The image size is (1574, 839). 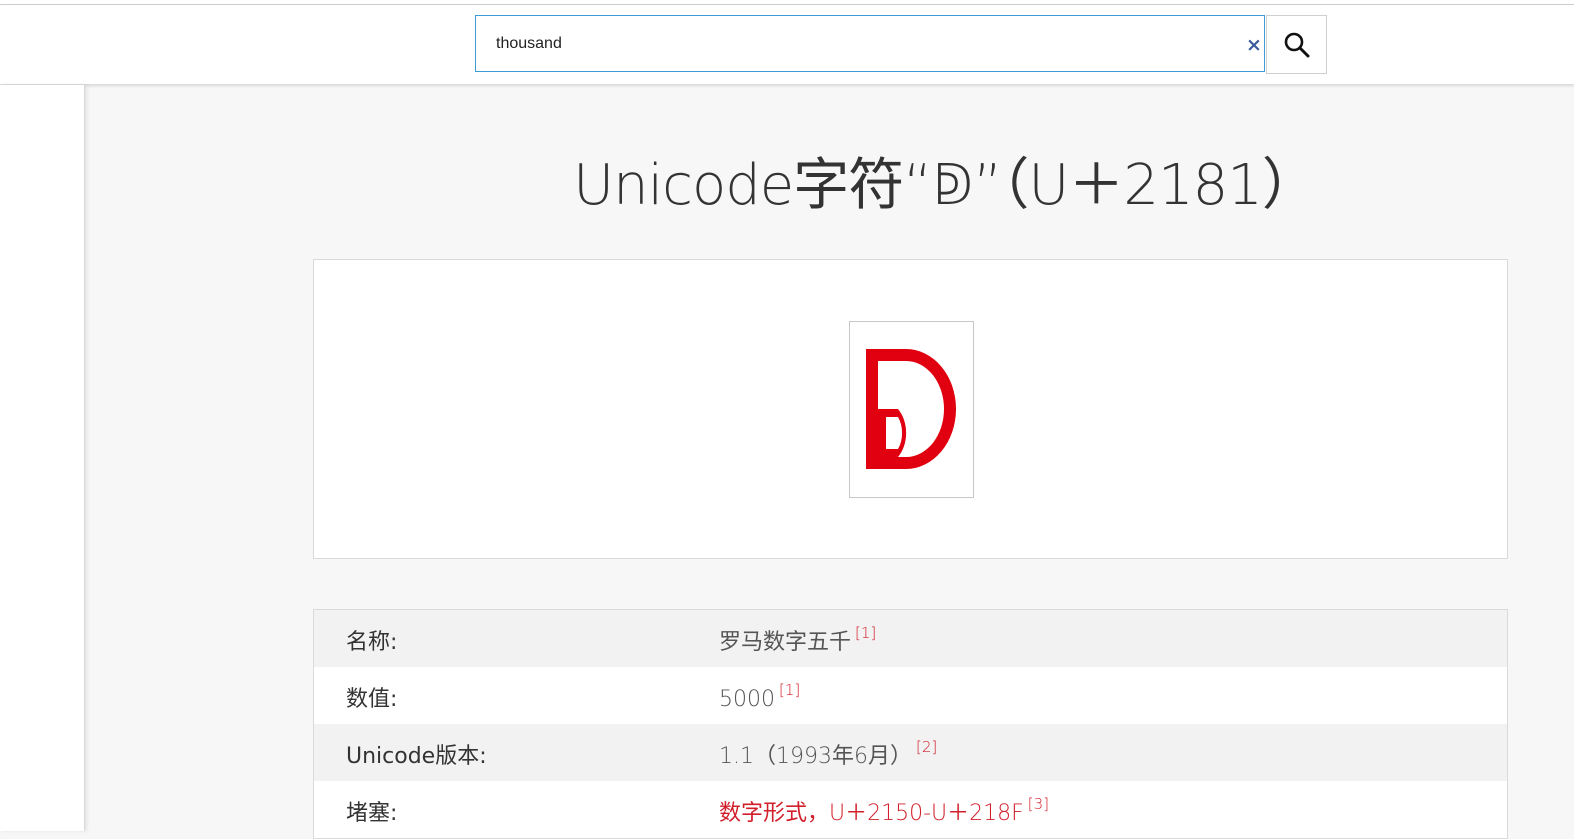 I want to click on page-title: Unicode字符“ↁ”（U＋2181）, so click(x=945, y=185).